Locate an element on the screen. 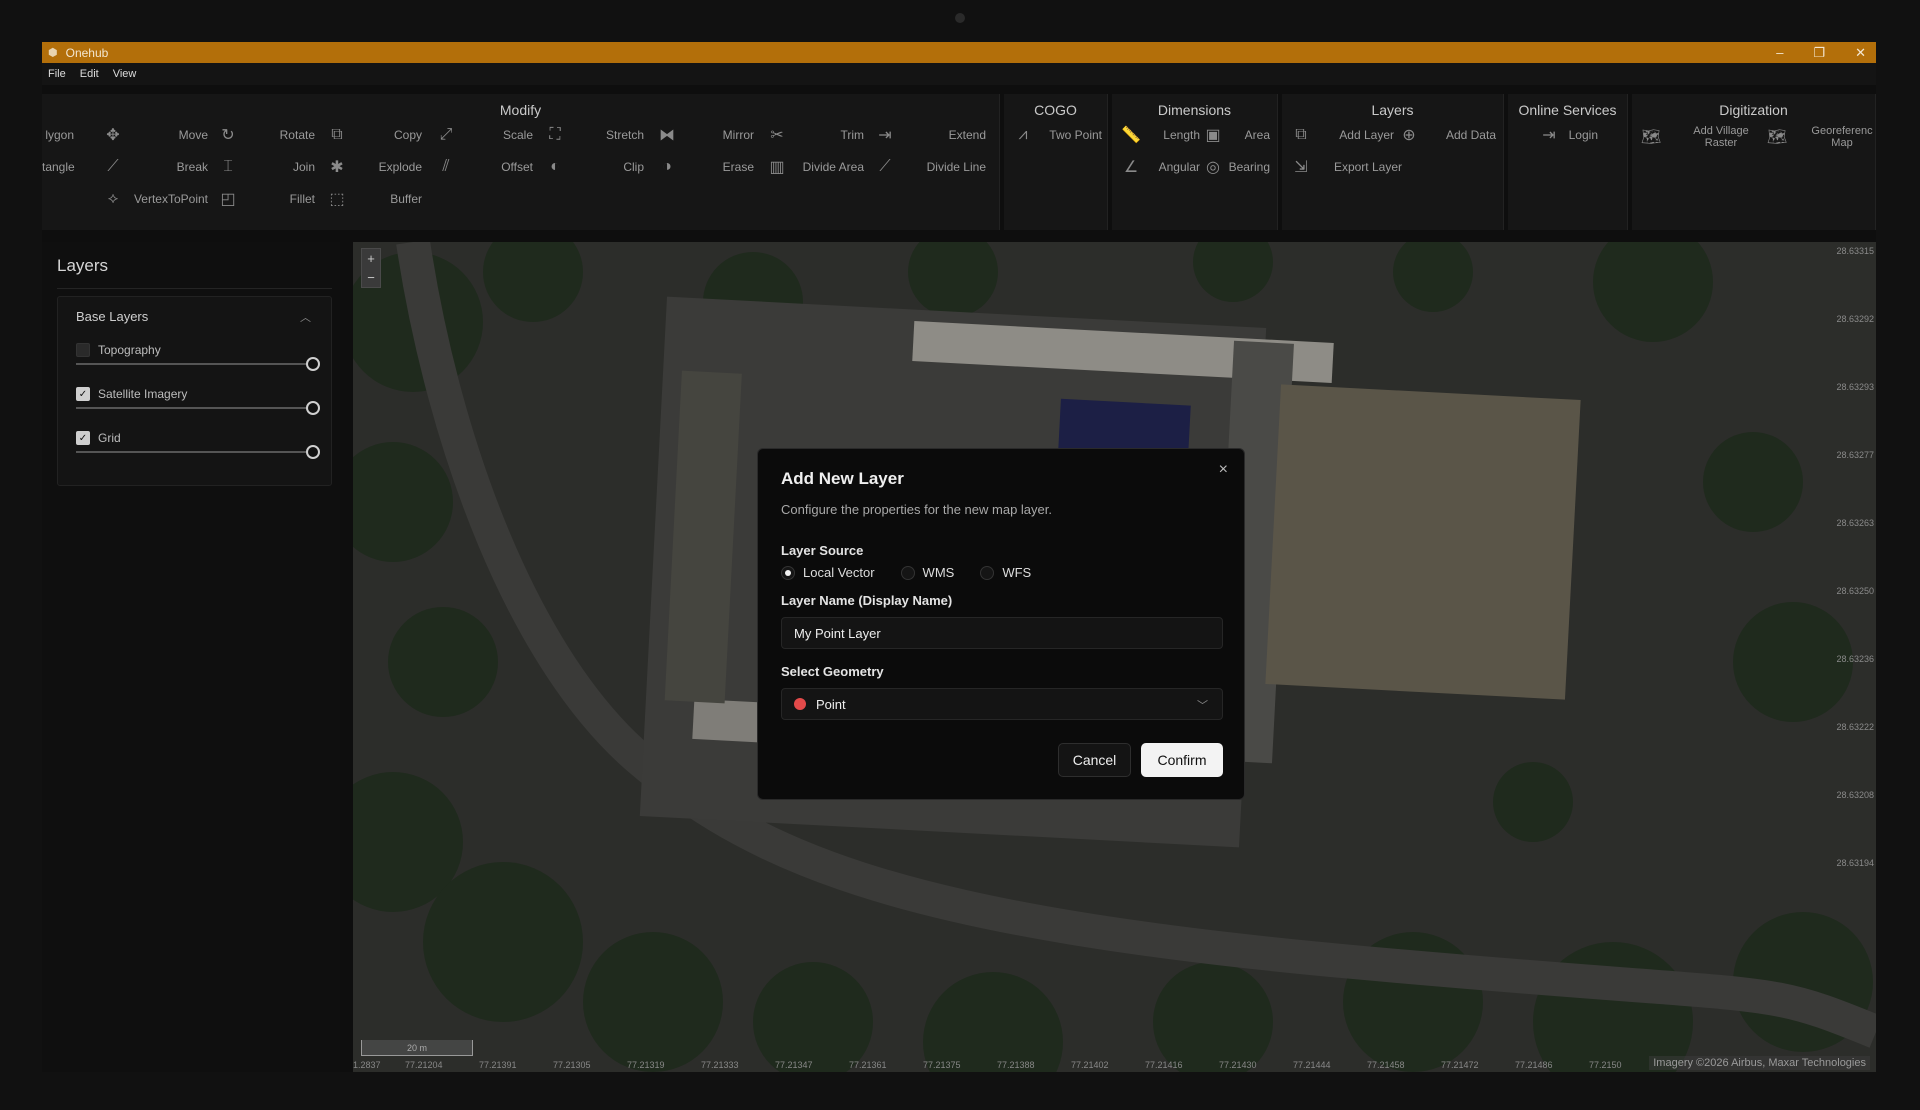 This screenshot has height=1110, width=1920. camera-dot is located at coordinates (960, 18).